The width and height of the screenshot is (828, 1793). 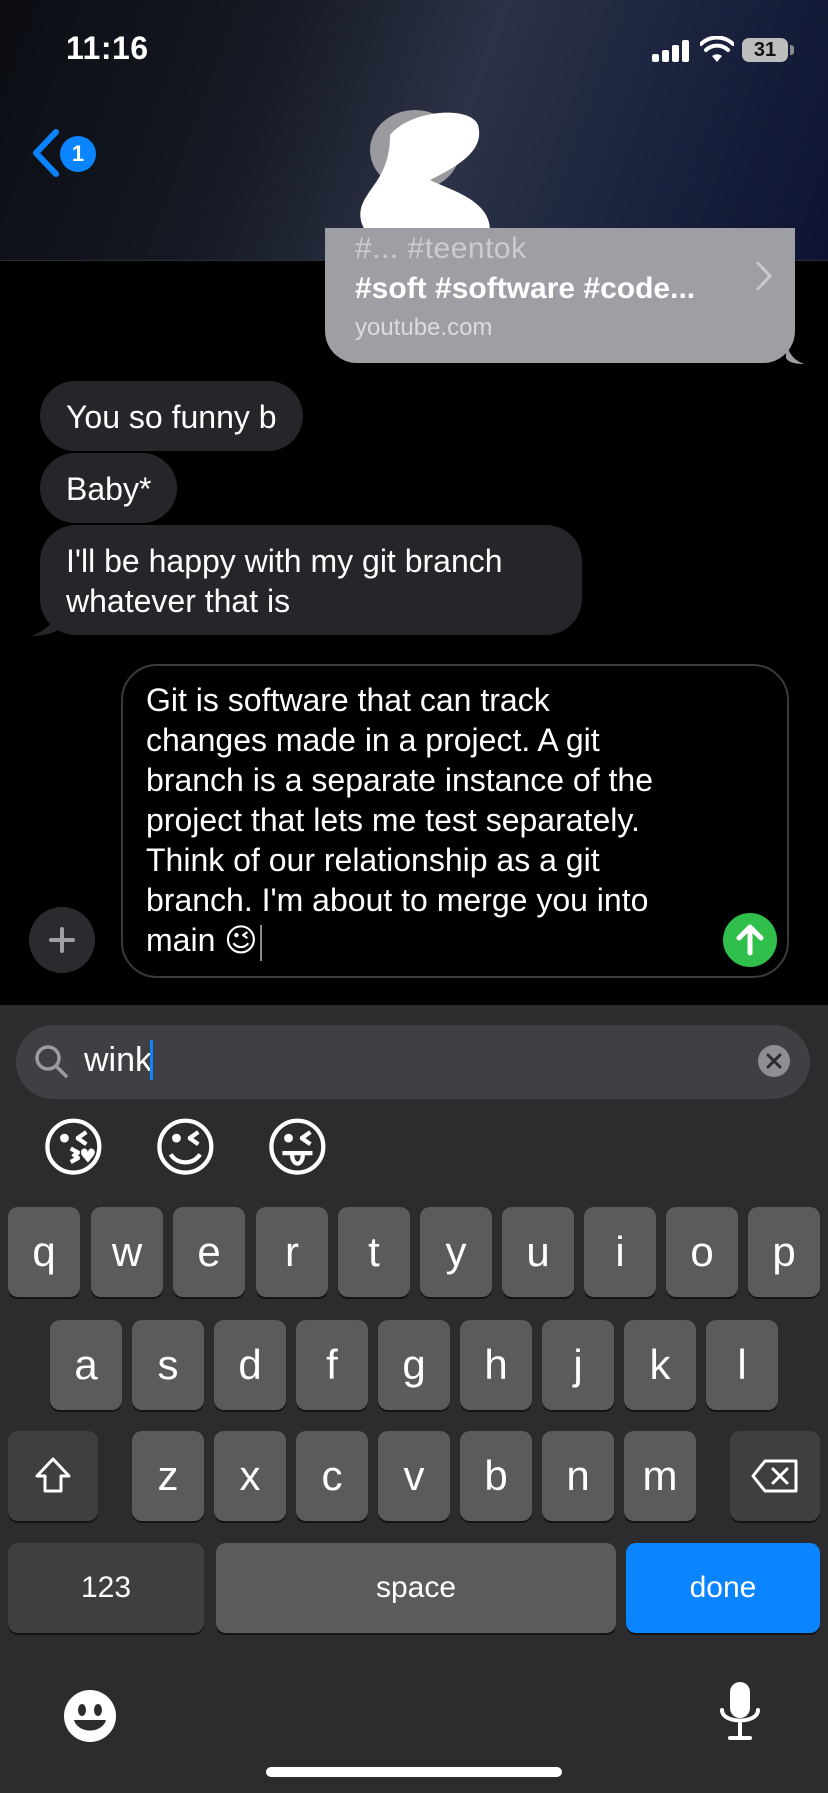 I want to click on key-t: t, so click(x=374, y=1252).